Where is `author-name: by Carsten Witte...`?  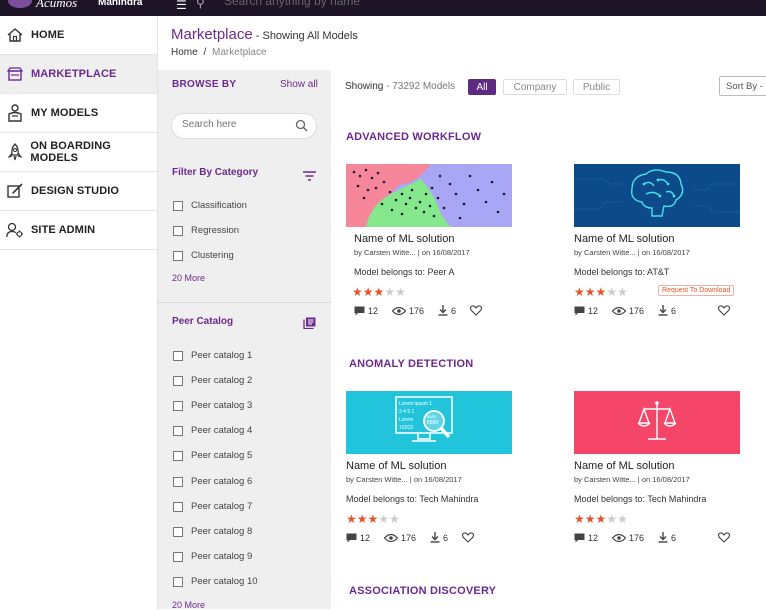
author-name: by Carsten Witte... is located at coordinates (377, 479).